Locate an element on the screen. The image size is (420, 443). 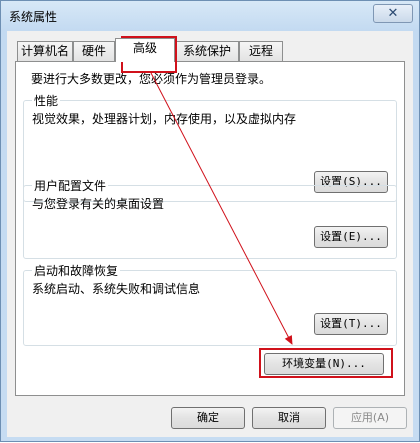
close-icon: ✕ is located at coordinates (393, 13).